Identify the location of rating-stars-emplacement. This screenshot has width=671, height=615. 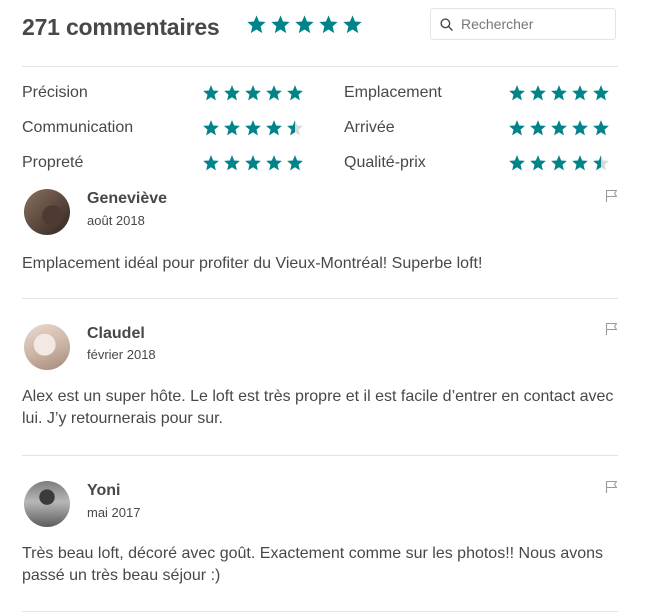
(559, 93).